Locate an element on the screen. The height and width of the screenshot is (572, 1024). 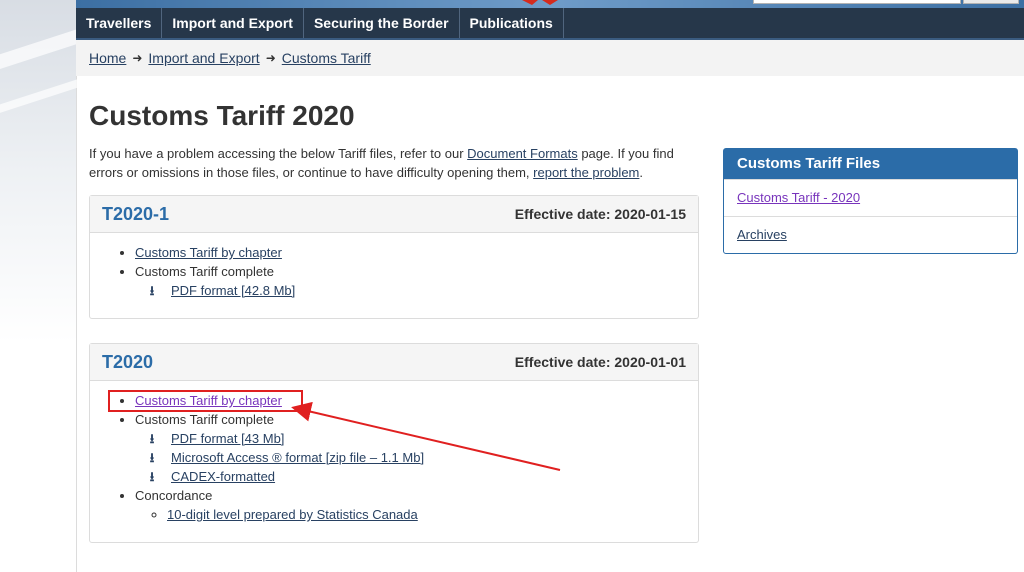
download-item: ⭳ PDF format [42.8 Mb] is located at coordinates (421, 290).